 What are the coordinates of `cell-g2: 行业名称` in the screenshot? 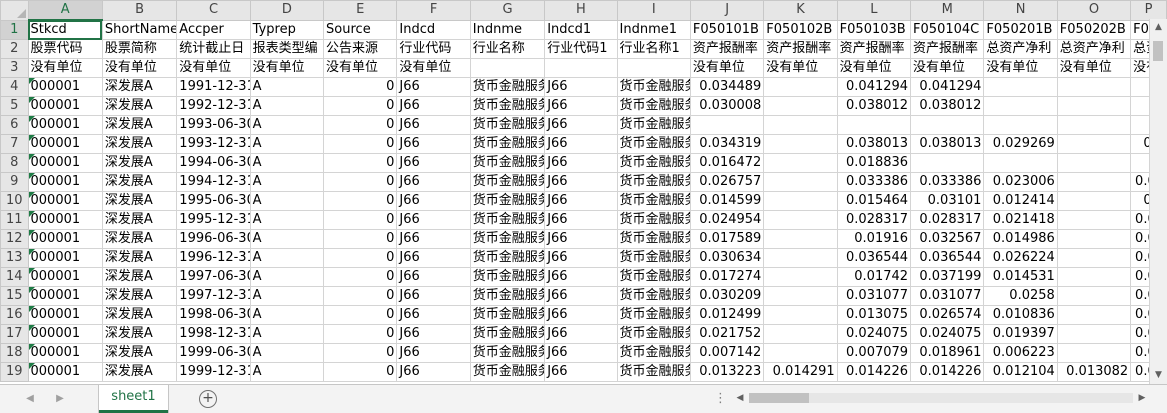 It's located at (507, 49).